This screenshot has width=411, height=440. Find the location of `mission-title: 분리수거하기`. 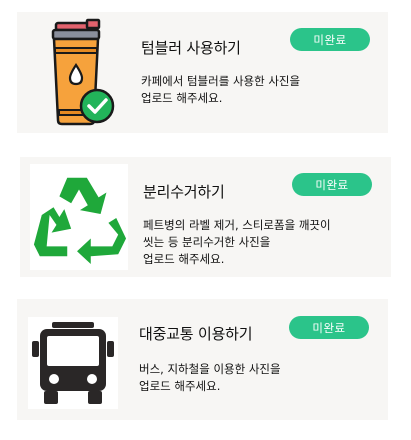

mission-title: 분리수거하기 is located at coordinates (184, 192).